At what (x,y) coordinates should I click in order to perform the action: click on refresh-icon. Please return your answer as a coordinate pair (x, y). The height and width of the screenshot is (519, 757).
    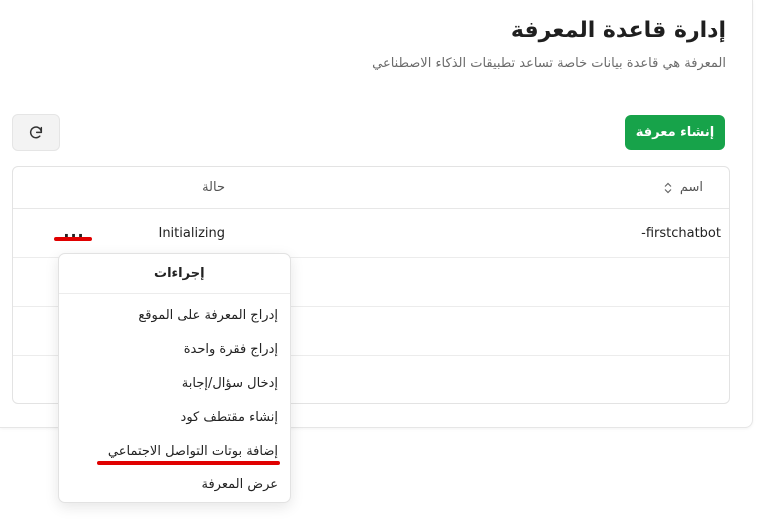
    Looking at the image, I should click on (36, 131).